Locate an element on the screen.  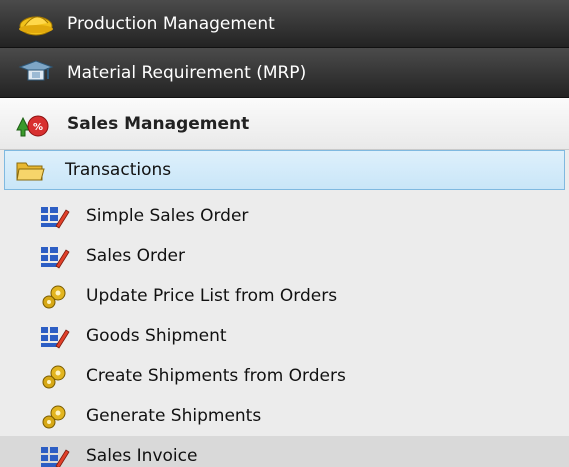
folder-icon is located at coordinates (30, 171).